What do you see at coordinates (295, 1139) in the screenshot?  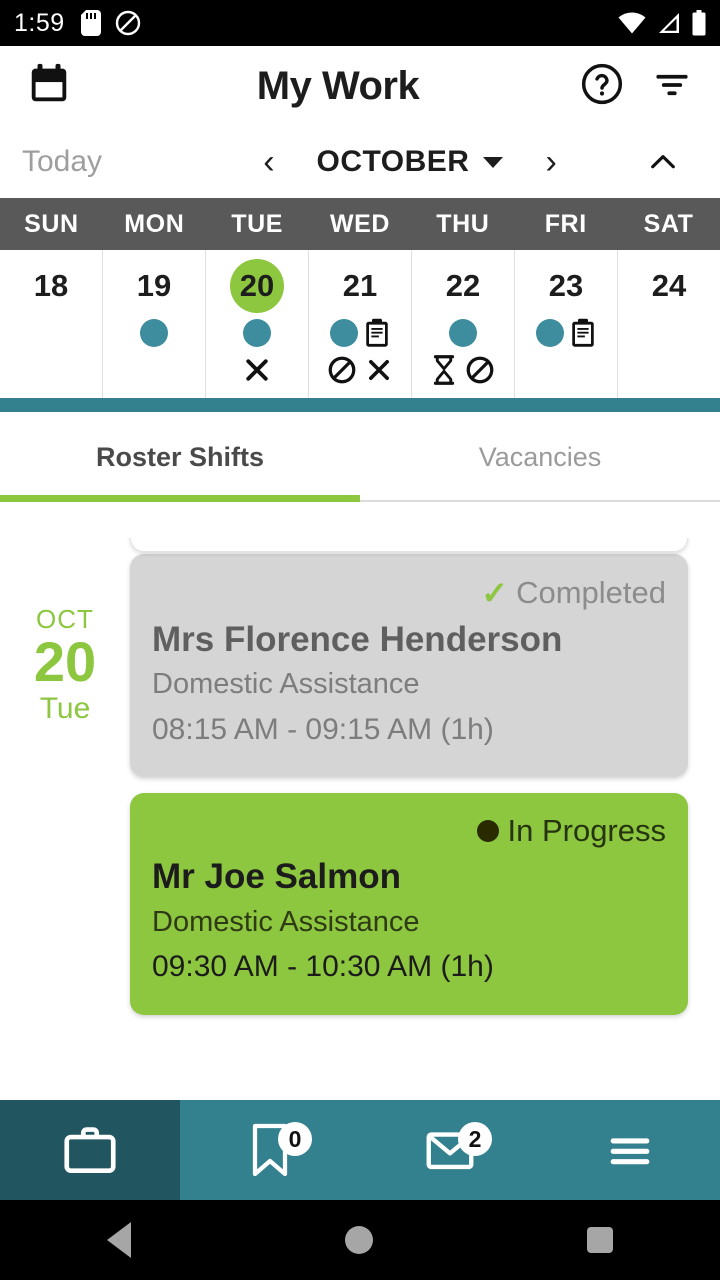 I see `bookmarks-badge: 0` at bounding box center [295, 1139].